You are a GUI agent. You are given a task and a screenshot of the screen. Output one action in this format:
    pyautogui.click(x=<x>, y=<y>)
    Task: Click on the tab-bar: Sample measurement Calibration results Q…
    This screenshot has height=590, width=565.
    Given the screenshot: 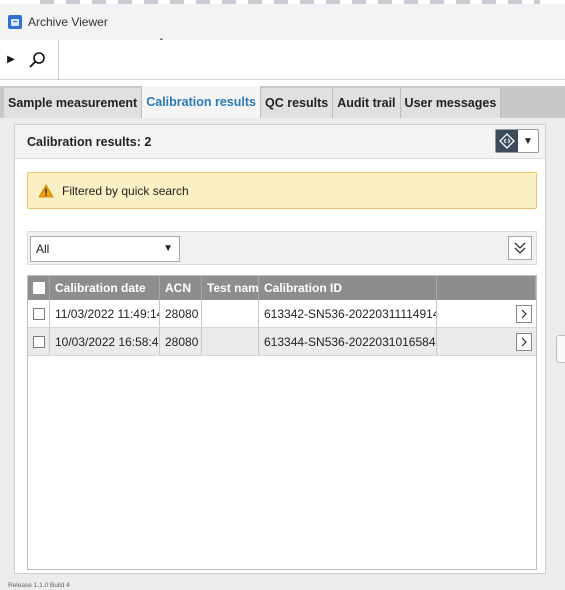 What is the action you would take?
    pyautogui.click(x=282, y=102)
    